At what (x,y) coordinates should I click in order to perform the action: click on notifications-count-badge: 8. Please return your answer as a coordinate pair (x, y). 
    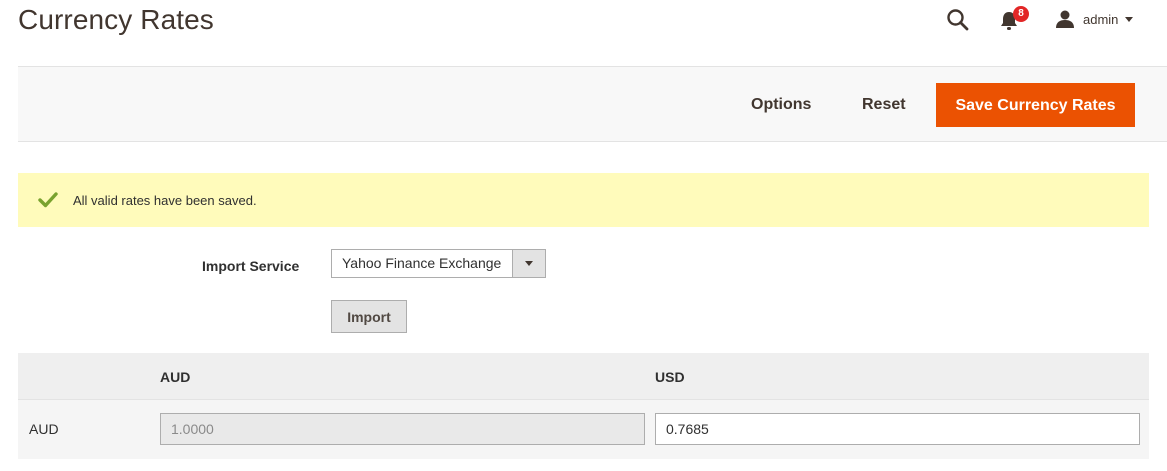
    Looking at the image, I should click on (1021, 14).